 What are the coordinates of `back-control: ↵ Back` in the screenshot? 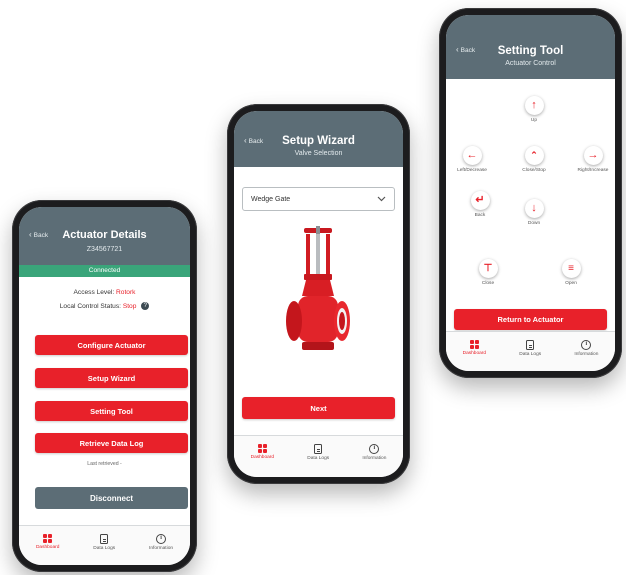 It's located at (480, 204).